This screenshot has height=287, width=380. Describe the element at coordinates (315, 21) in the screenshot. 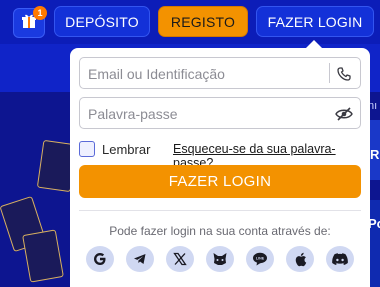

I see `login-button: FAZER LOGIN` at that location.